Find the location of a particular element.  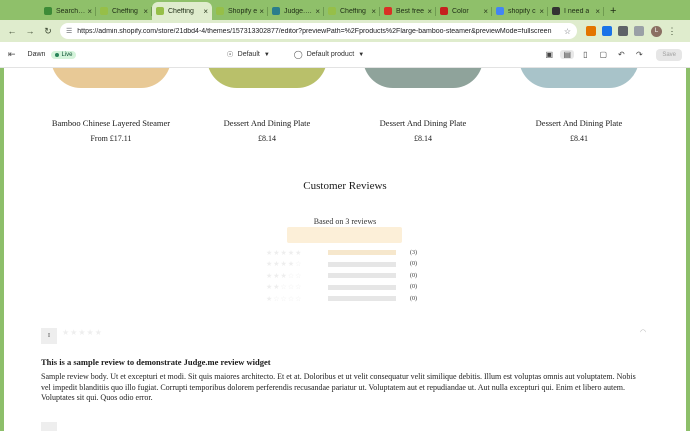

site-info-icon: ☰ is located at coordinates (69, 31).